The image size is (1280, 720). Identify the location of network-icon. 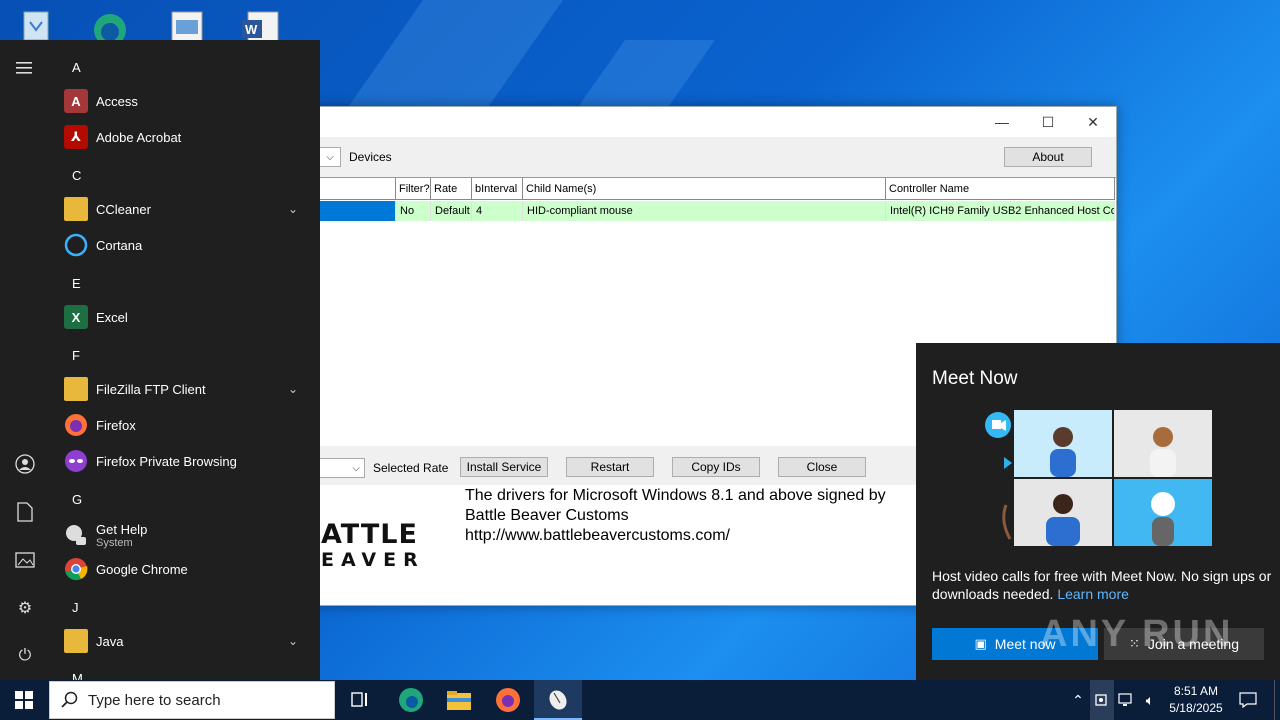
(1126, 700).